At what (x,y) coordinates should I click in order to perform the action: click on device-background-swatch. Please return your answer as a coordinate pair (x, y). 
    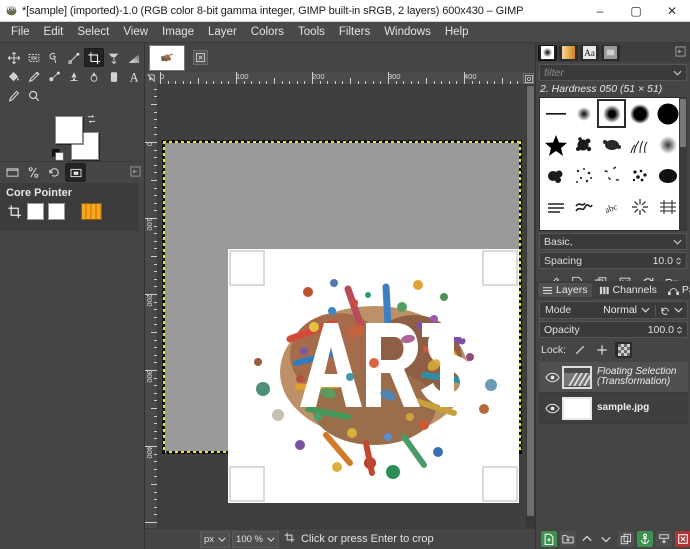
    Looking at the image, I should click on (56, 211).